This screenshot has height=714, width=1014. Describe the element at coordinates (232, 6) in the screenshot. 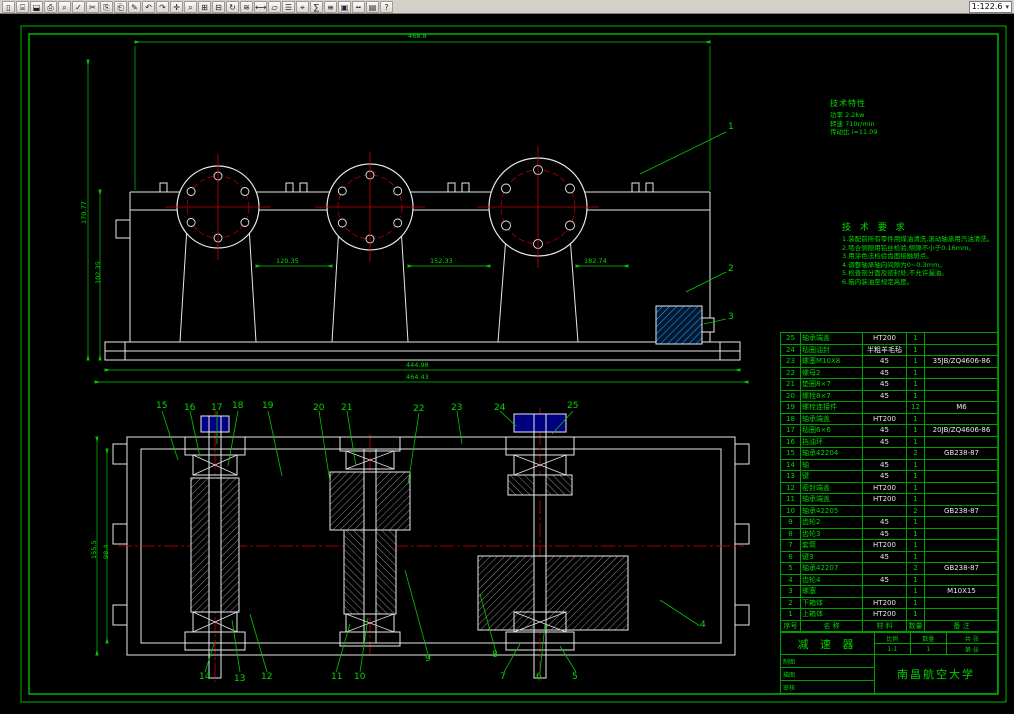

I see `toolbar-icon: ↻` at that location.